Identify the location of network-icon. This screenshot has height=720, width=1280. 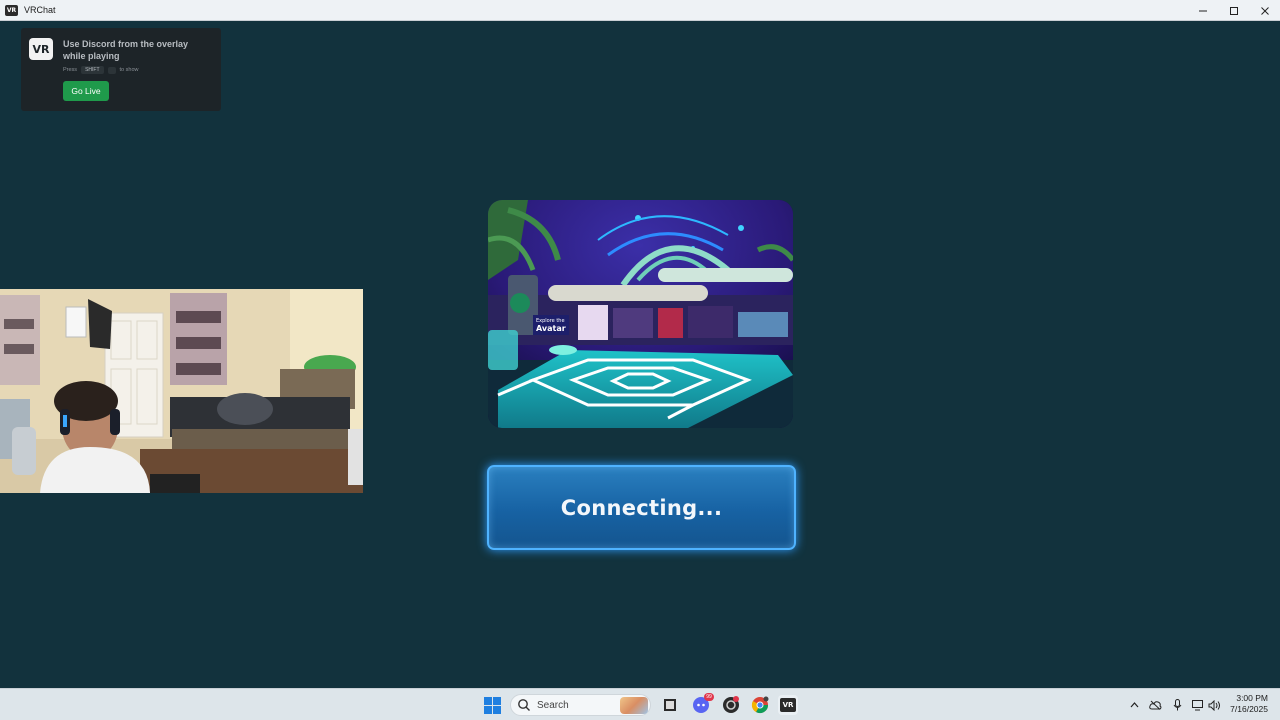
(1197, 704).